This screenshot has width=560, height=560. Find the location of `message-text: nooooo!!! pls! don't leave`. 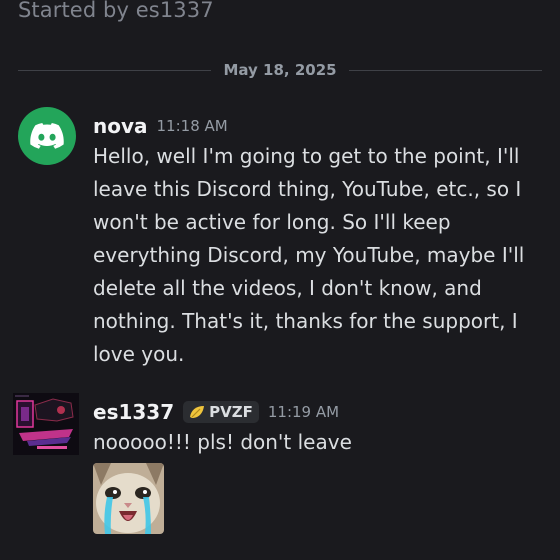

message-text: nooooo!!! pls! don't leave is located at coordinates (222, 442).